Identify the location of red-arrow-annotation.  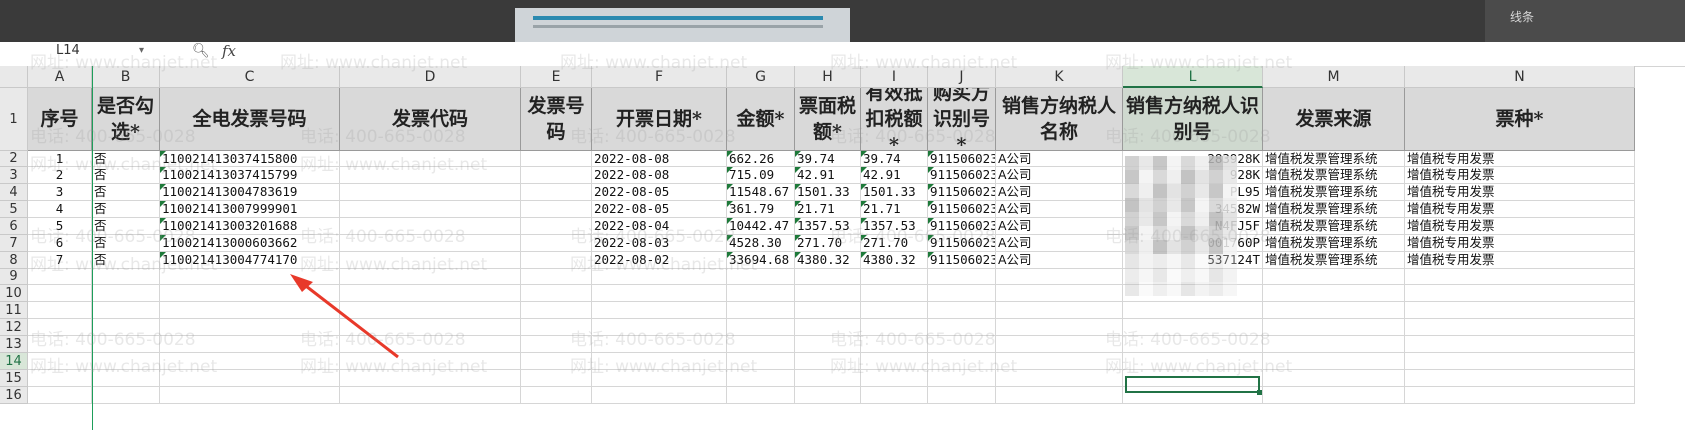
(344, 316).